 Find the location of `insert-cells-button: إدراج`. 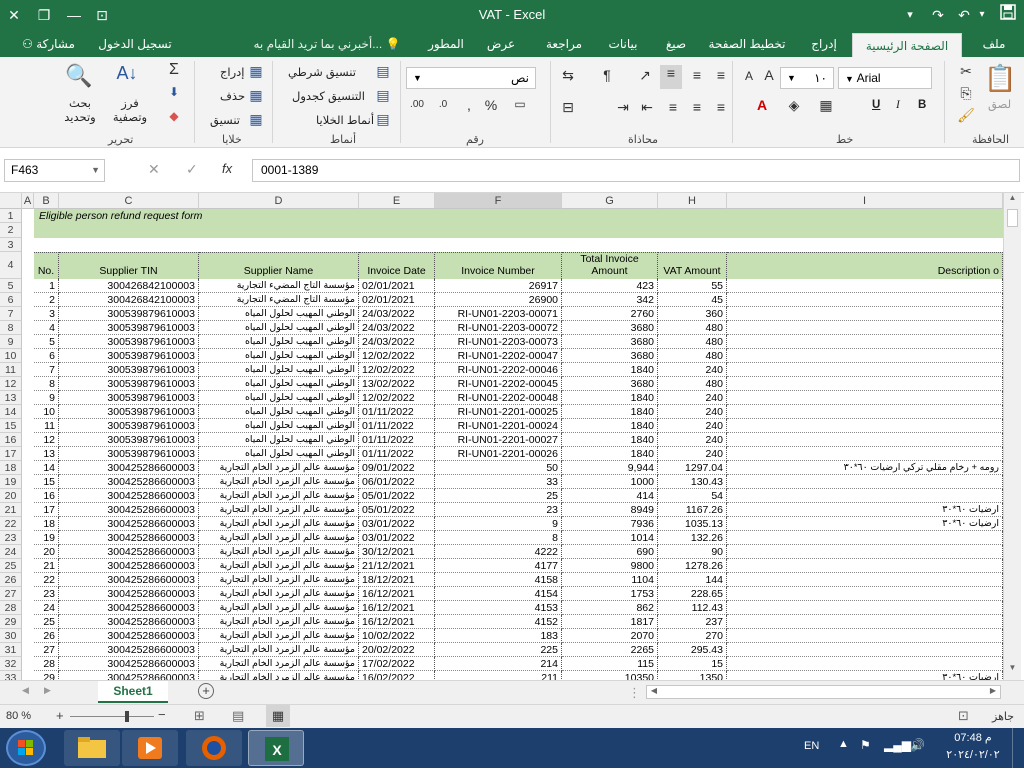

insert-cells-button: إدراج is located at coordinates (232, 72).